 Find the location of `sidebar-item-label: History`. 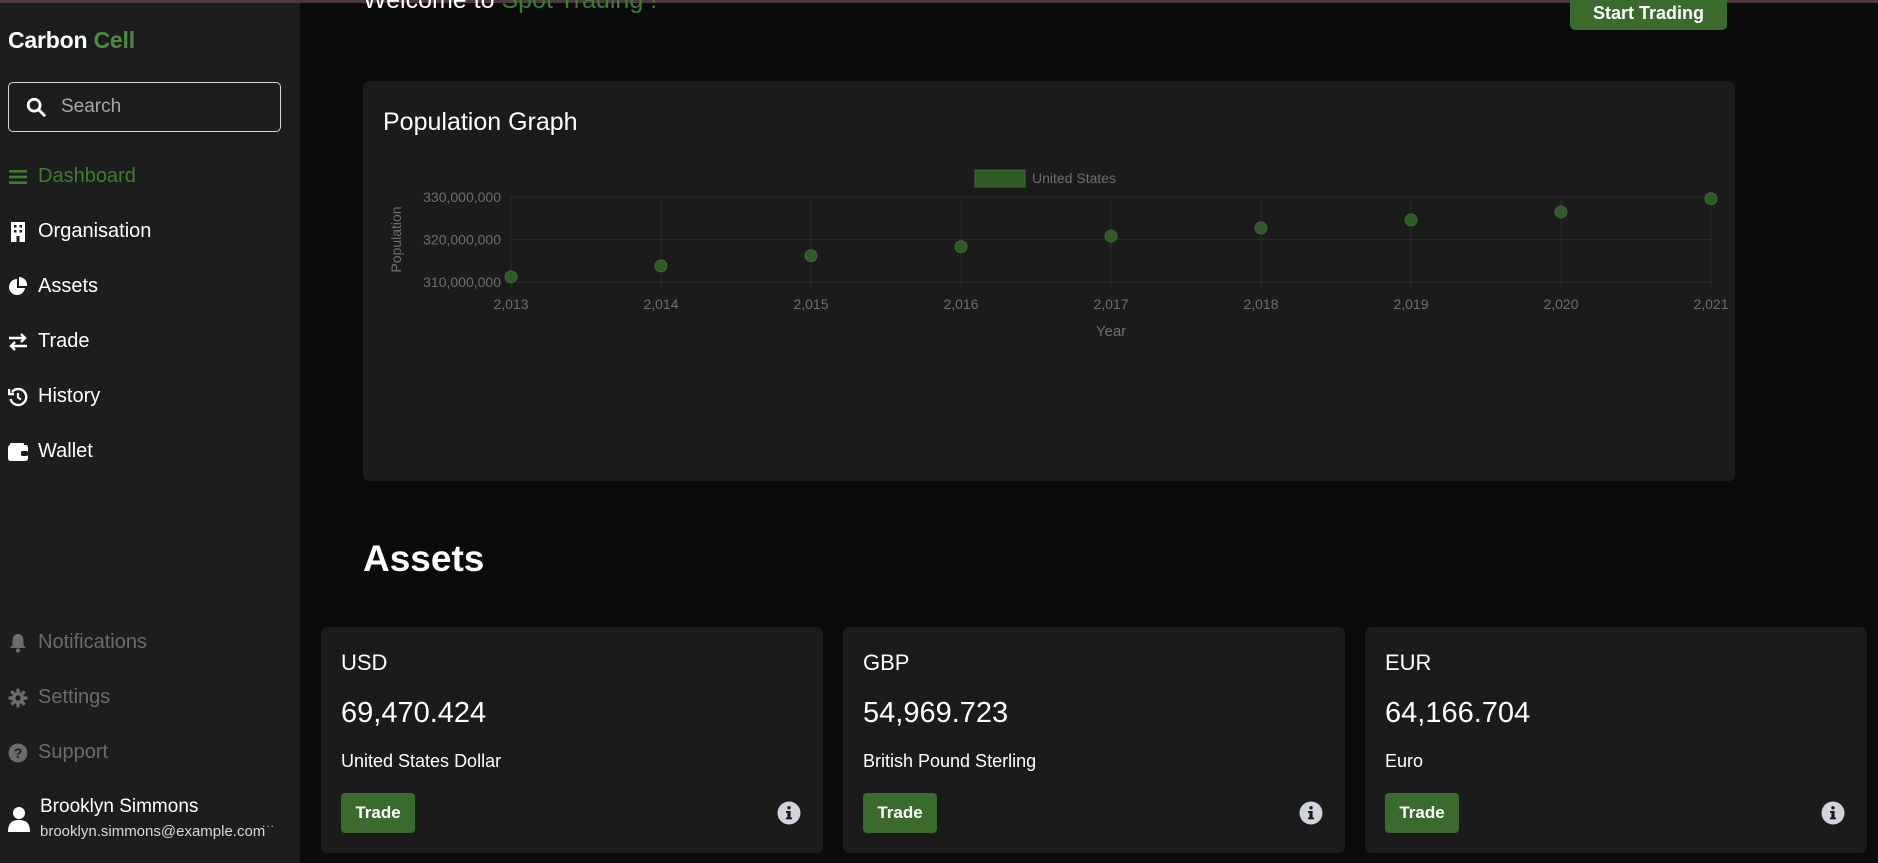

sidebar-item-label: History is located at coordinates (69, 396).